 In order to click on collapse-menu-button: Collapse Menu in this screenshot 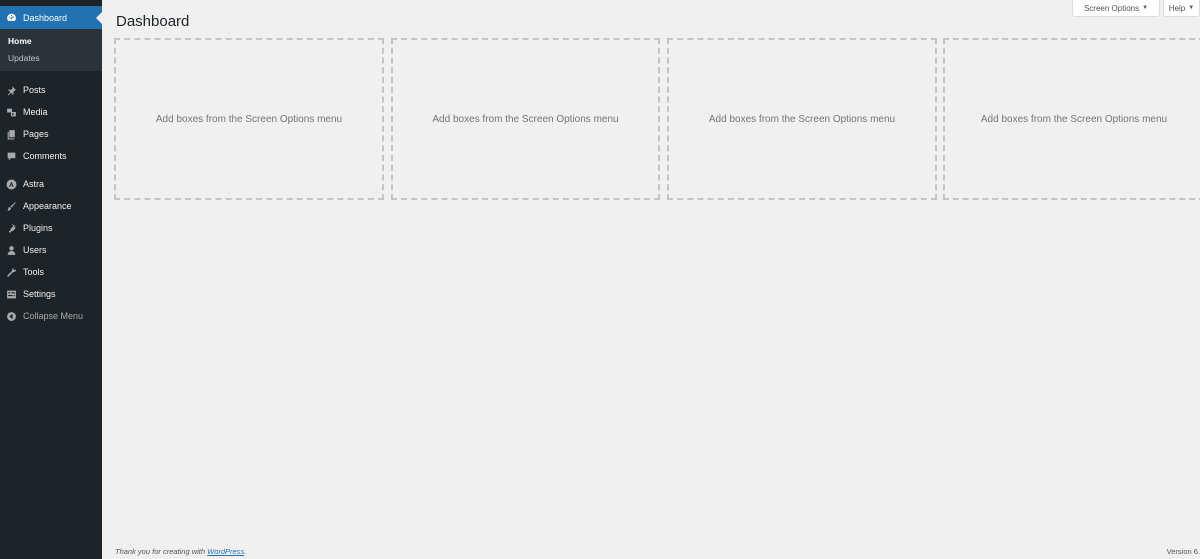, I will do `click(51, 316)`.